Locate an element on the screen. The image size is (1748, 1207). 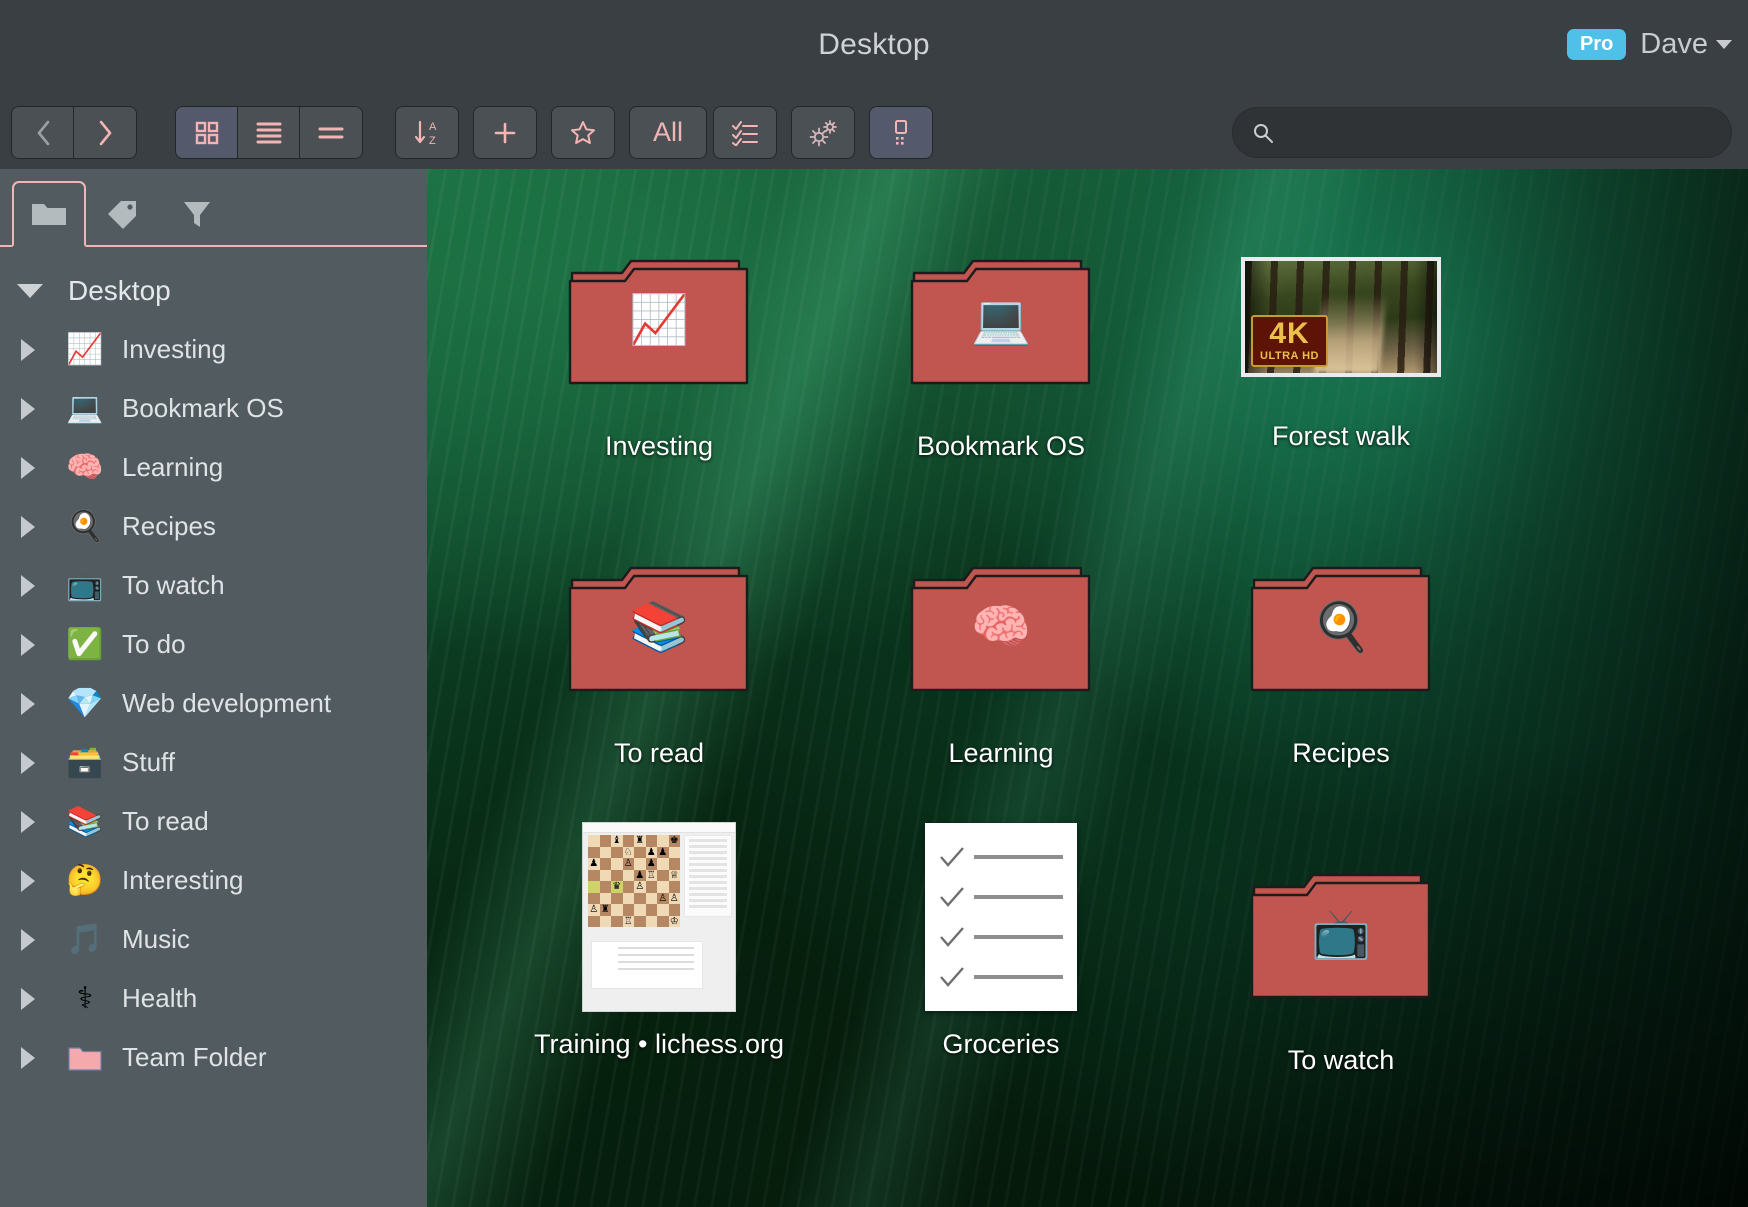
sidebar-item-music: 🎵 Music is located at coordinates (213, 939).